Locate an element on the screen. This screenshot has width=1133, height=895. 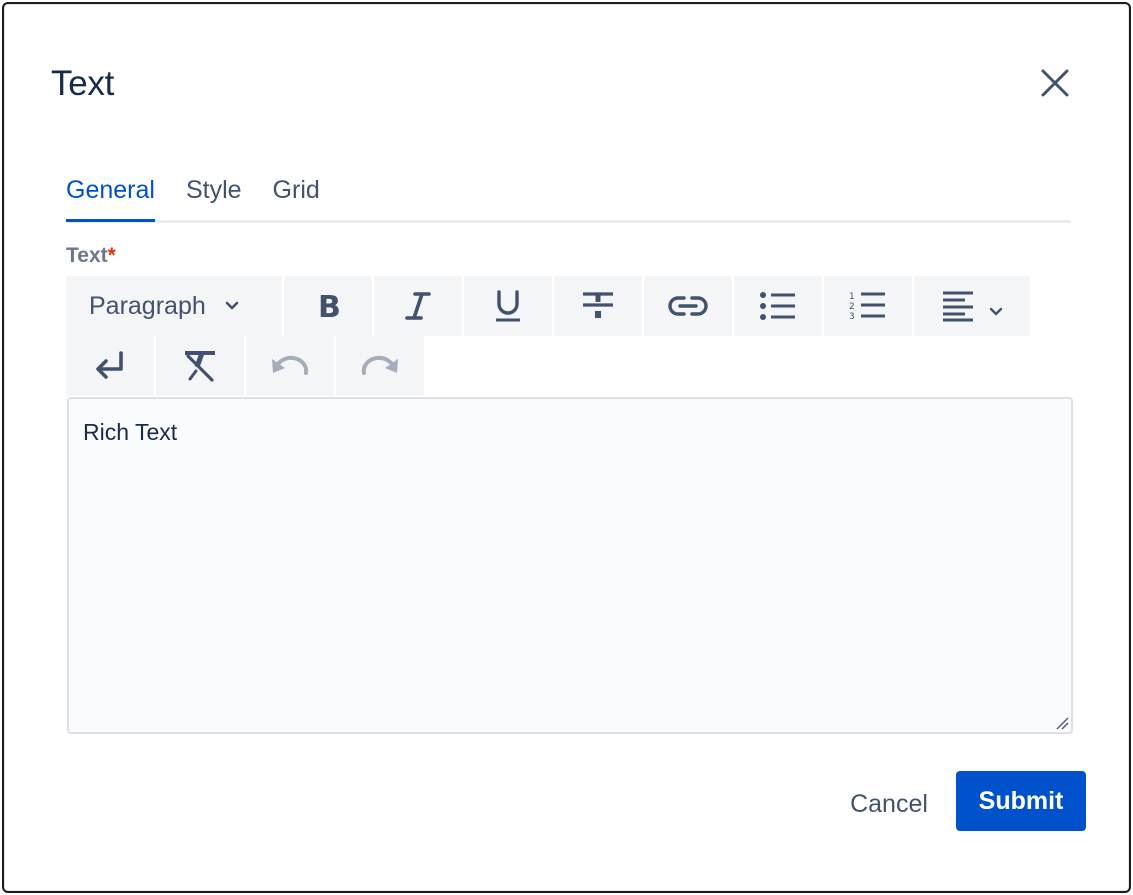
bullet-list-icon is located at coordinates (778, 306).